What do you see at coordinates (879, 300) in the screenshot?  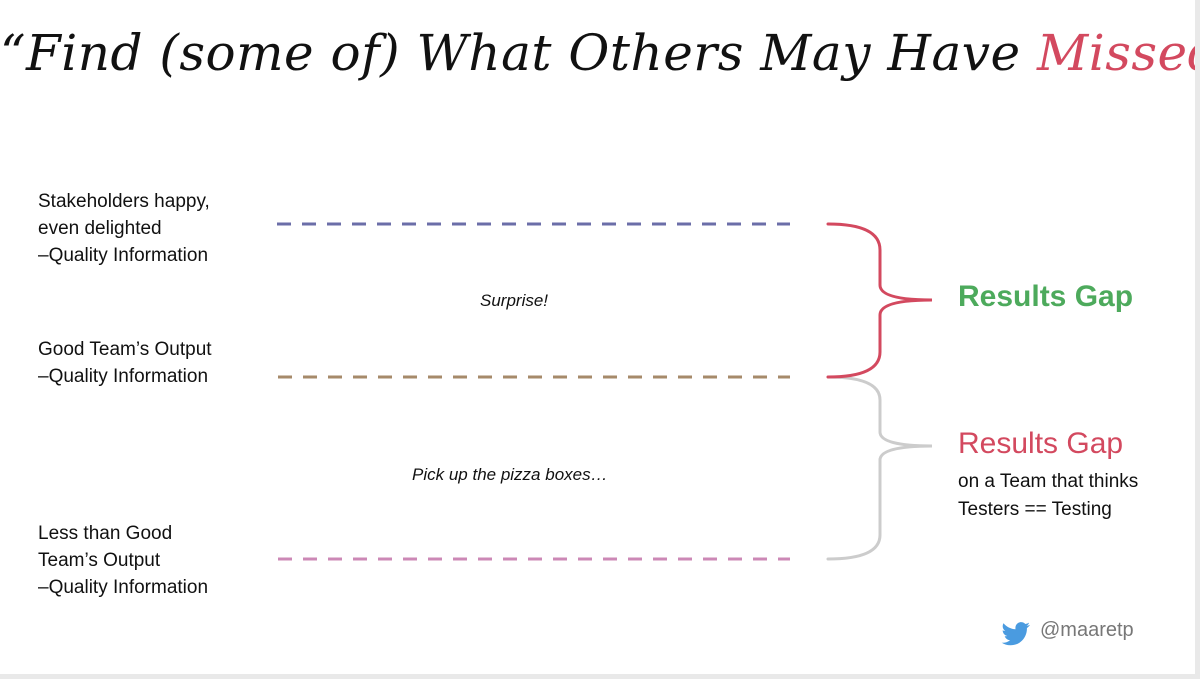 I see `upper-gap-brace` at bounding box center [879, 300].